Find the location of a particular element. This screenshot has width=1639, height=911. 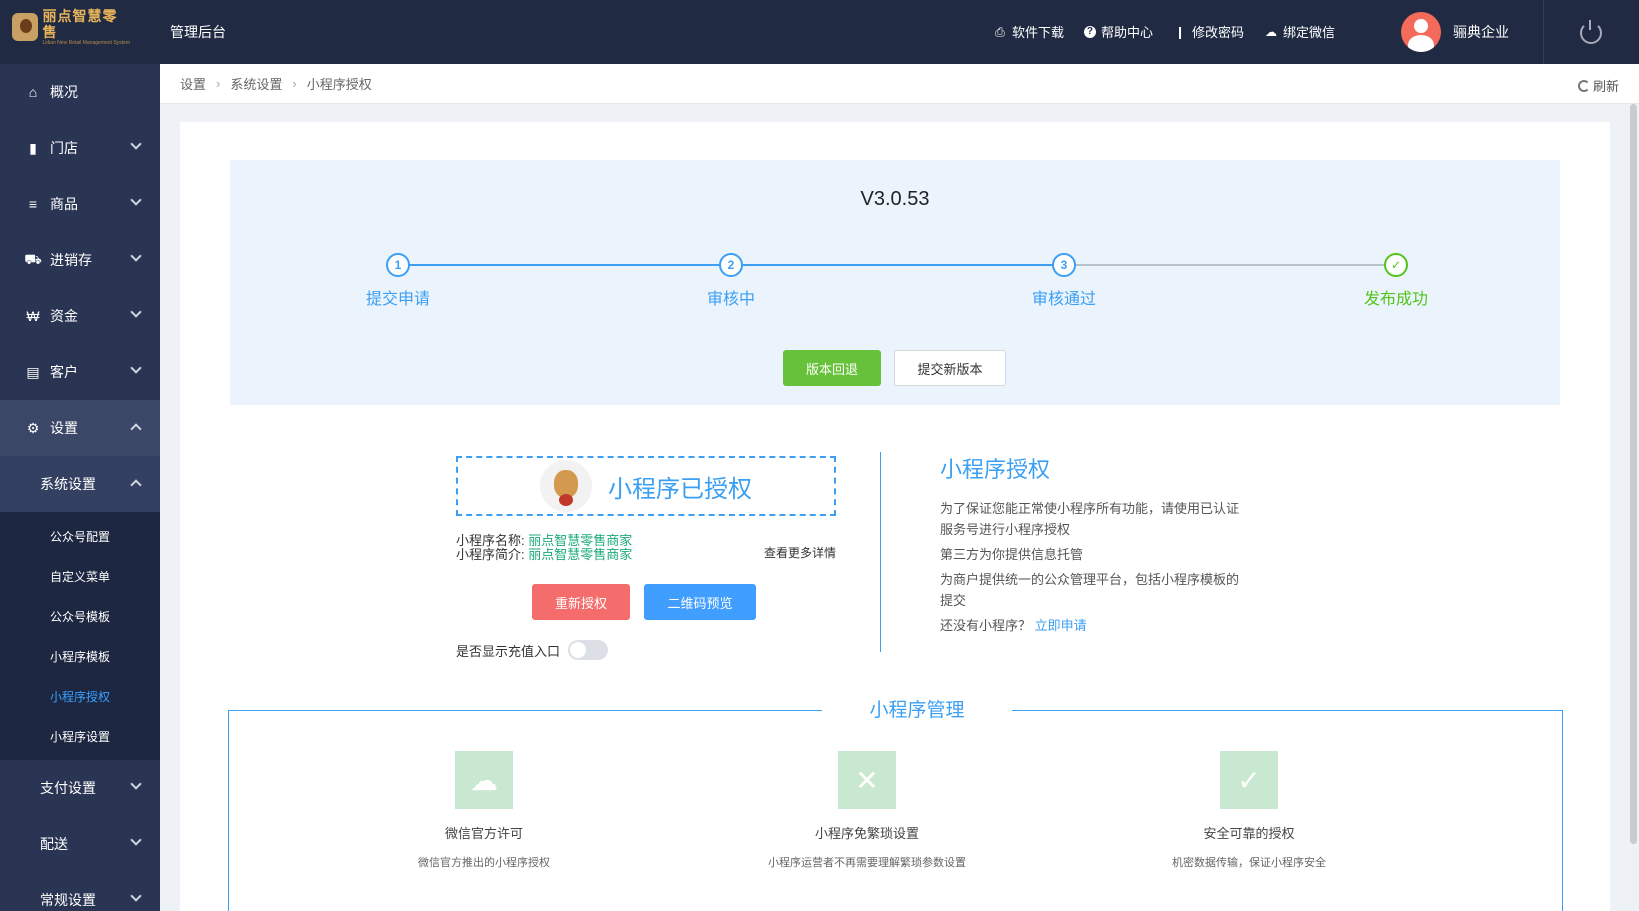

sidebar-subitem-custom-menu: 自定义菜单 is located at coordinates (80, 576).